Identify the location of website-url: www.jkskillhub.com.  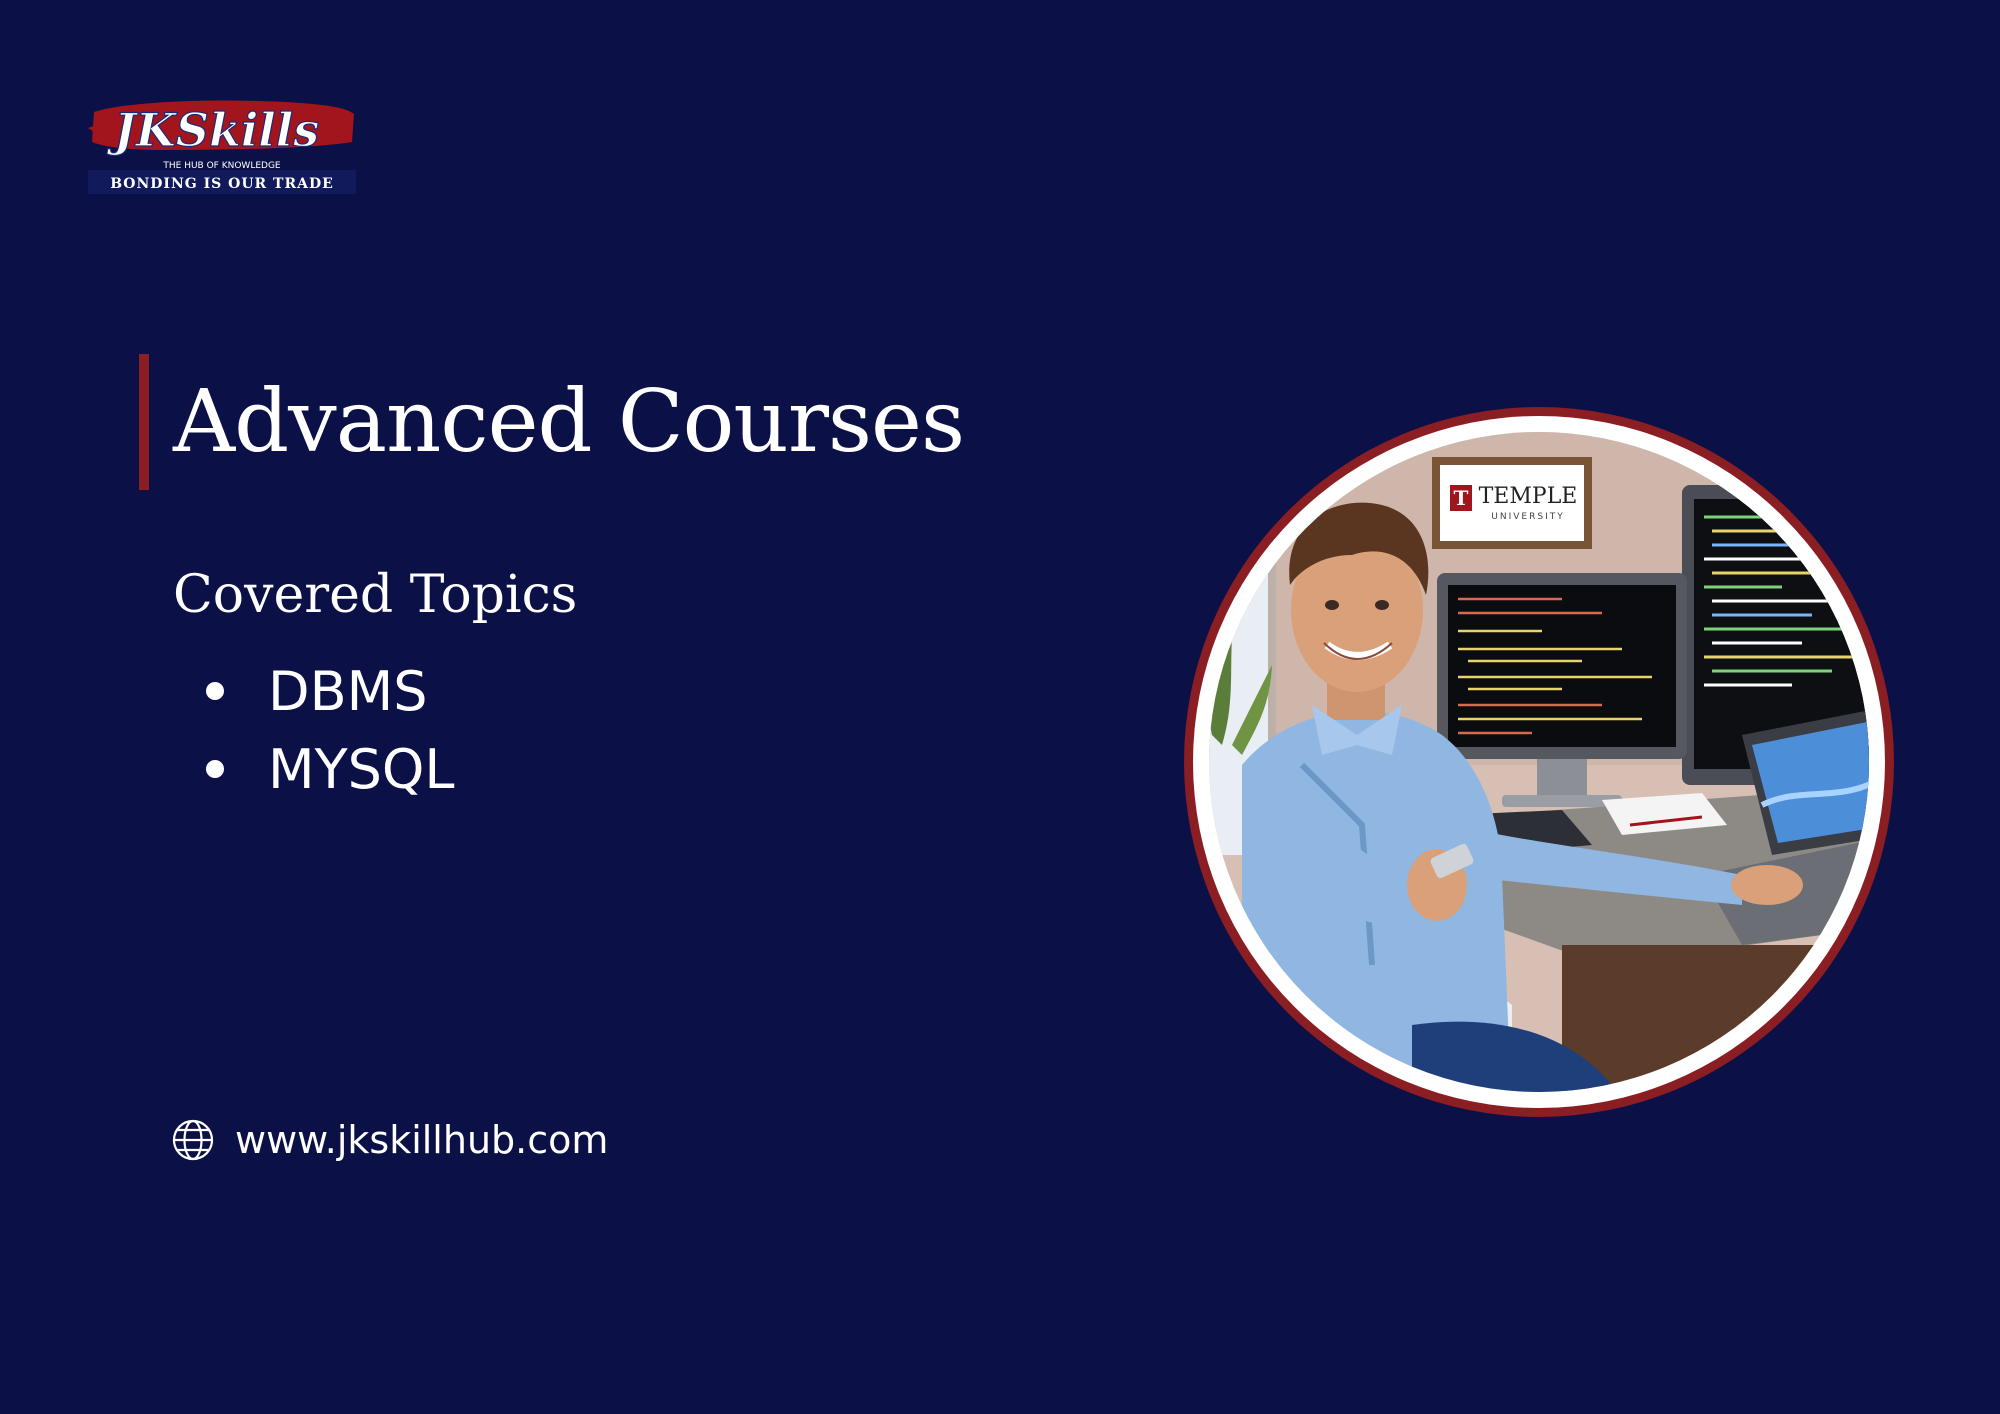
(421, 1140).